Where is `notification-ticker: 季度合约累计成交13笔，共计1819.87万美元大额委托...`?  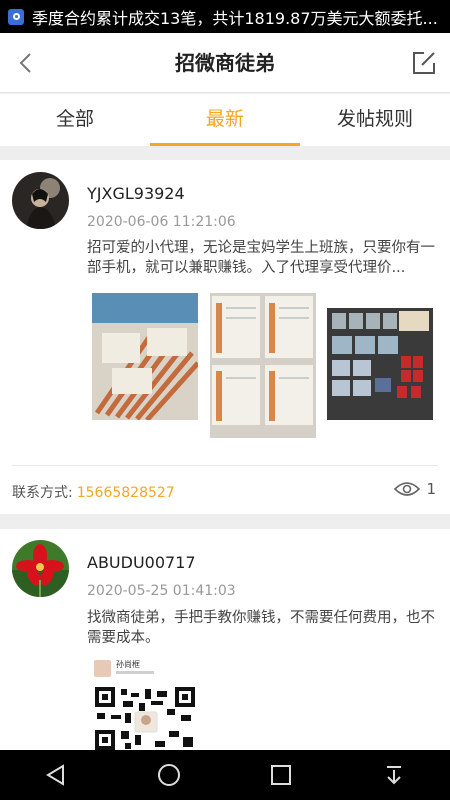 notification-ticker: 季度合约累计成交13笔，共计1819.87万美元大额委托... is located at coordinates (235, 17).